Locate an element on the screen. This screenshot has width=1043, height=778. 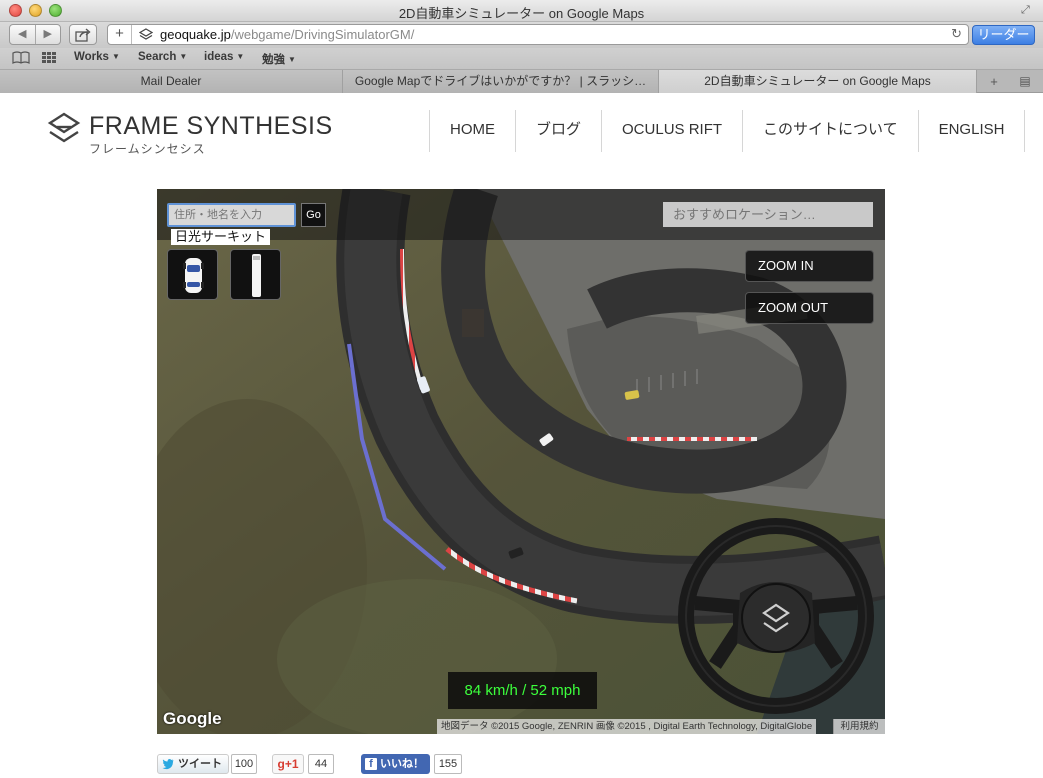
reload-icon: ↻ is located at coordinates (956, 34).